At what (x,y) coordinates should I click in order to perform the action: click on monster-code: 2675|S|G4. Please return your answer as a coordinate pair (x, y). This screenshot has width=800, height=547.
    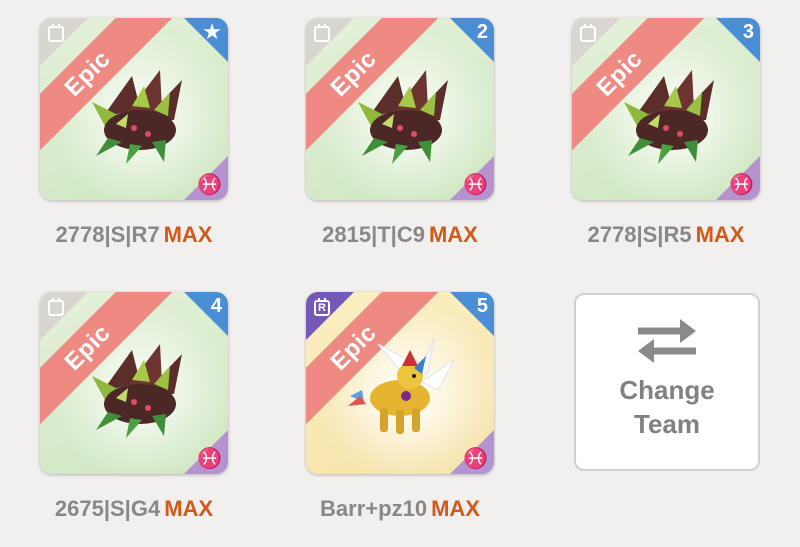
    Looking at the image, I should click on (107, 508).